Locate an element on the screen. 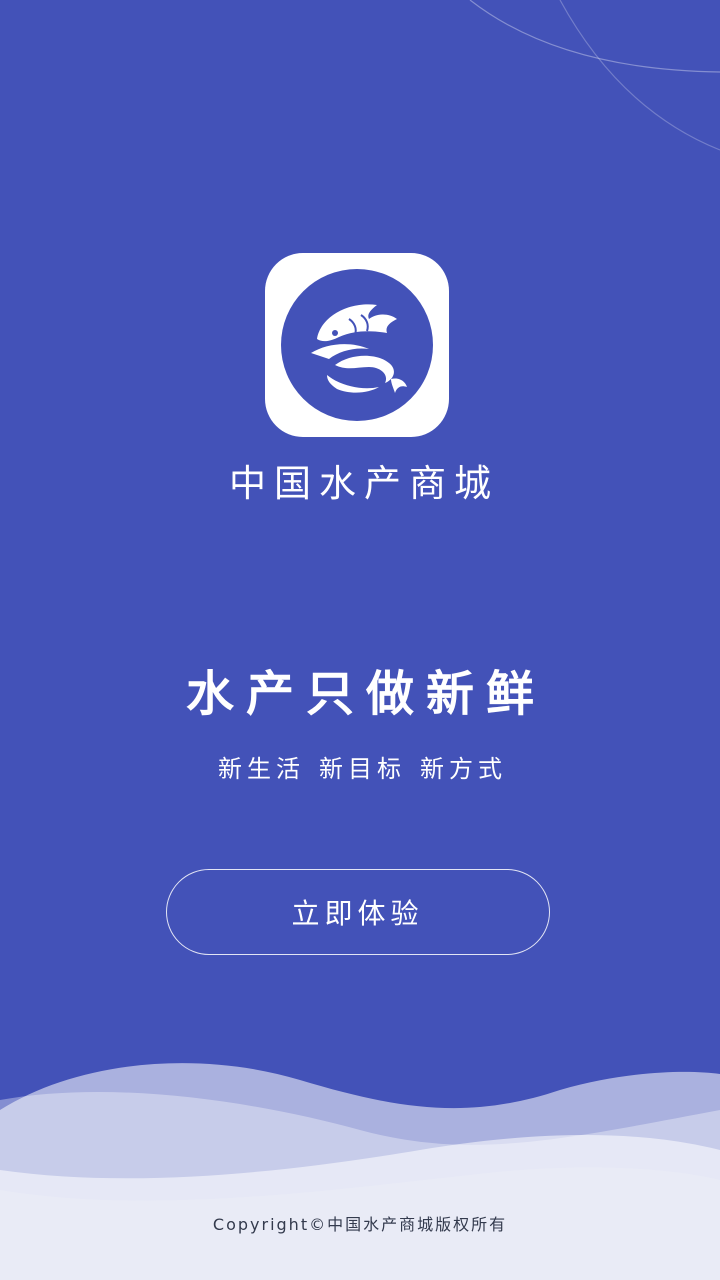  copyright-text: Copyright©中国水产商城版权所有 is located at coordinates (360, 1224).